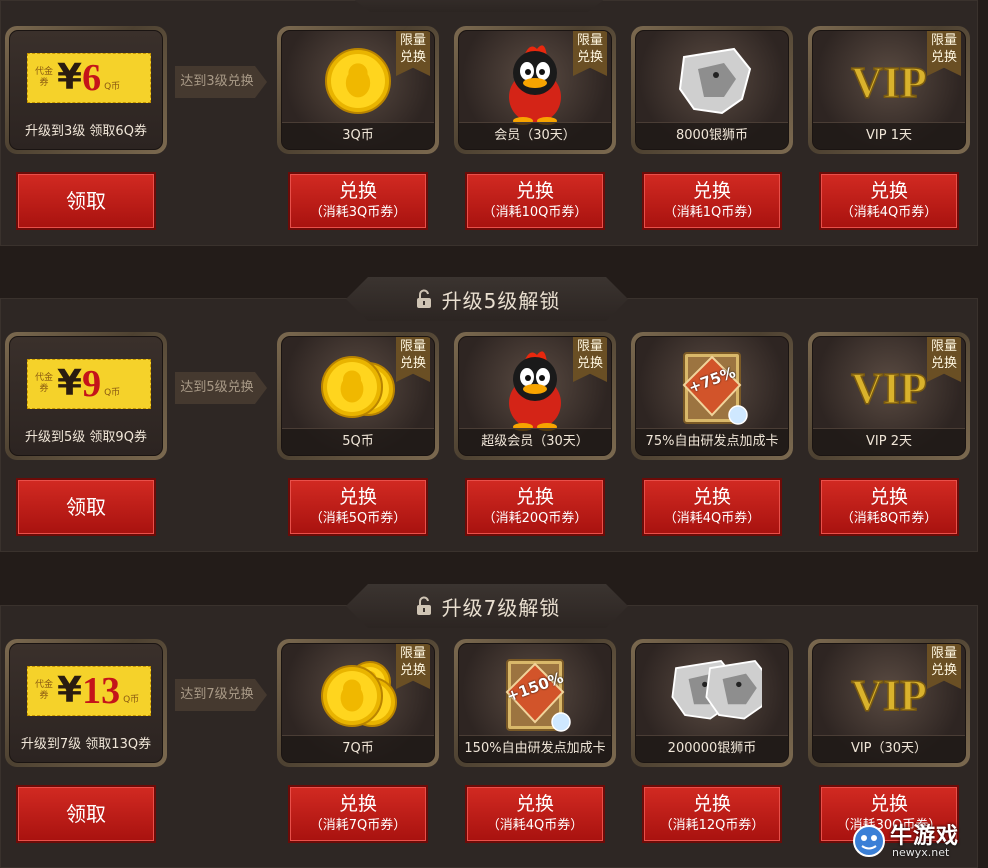  I want to click on prize-caption: 200000银狮币, so click(712, 748).